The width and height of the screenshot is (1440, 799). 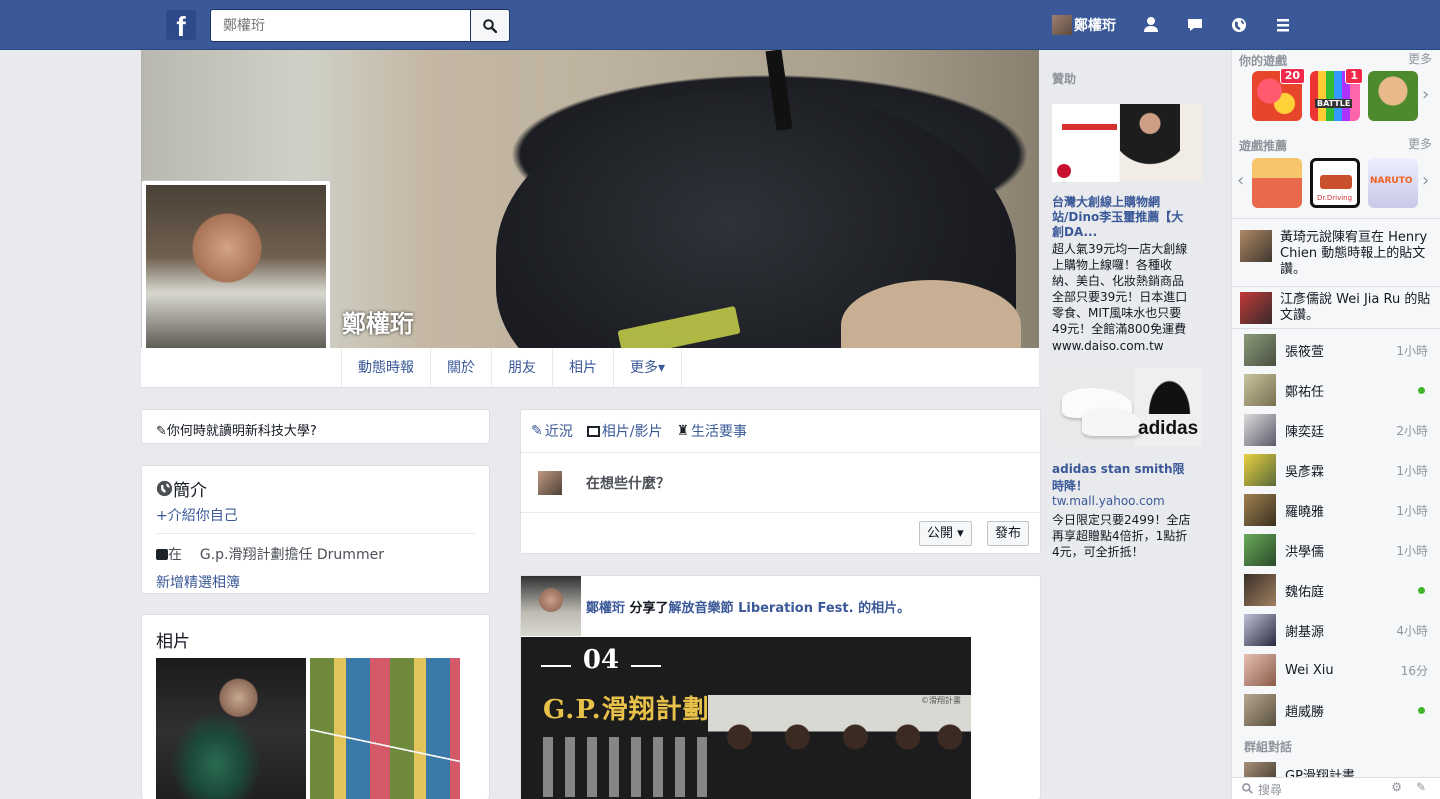 I want to click on privacy-label: 公開, so click(x=940, y=533).